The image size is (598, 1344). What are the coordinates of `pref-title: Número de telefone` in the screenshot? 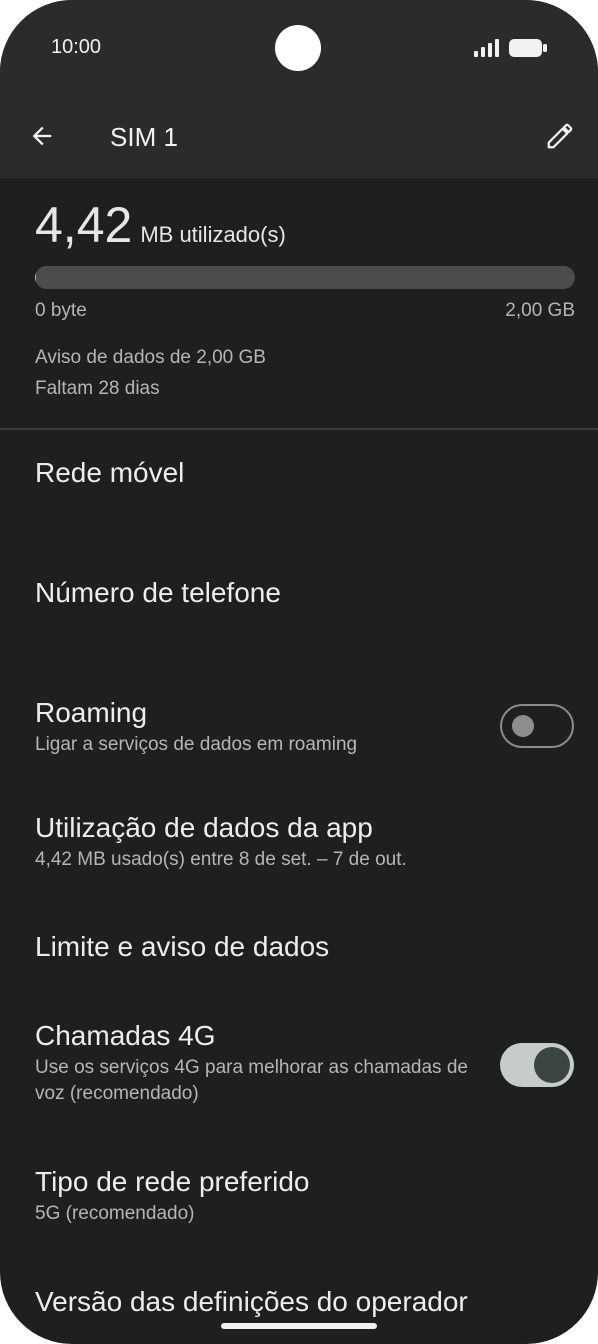 It's located at (158, 592).